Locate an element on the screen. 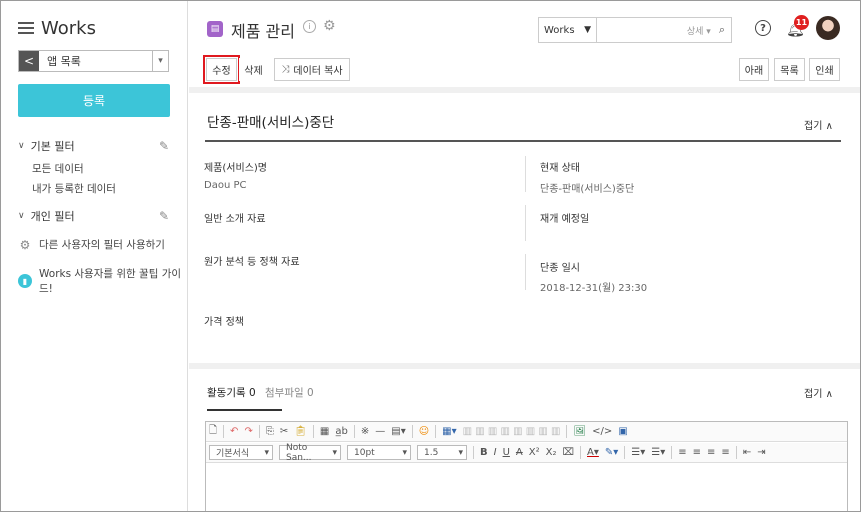  info-icon: i is located at coordinates (309, 26).